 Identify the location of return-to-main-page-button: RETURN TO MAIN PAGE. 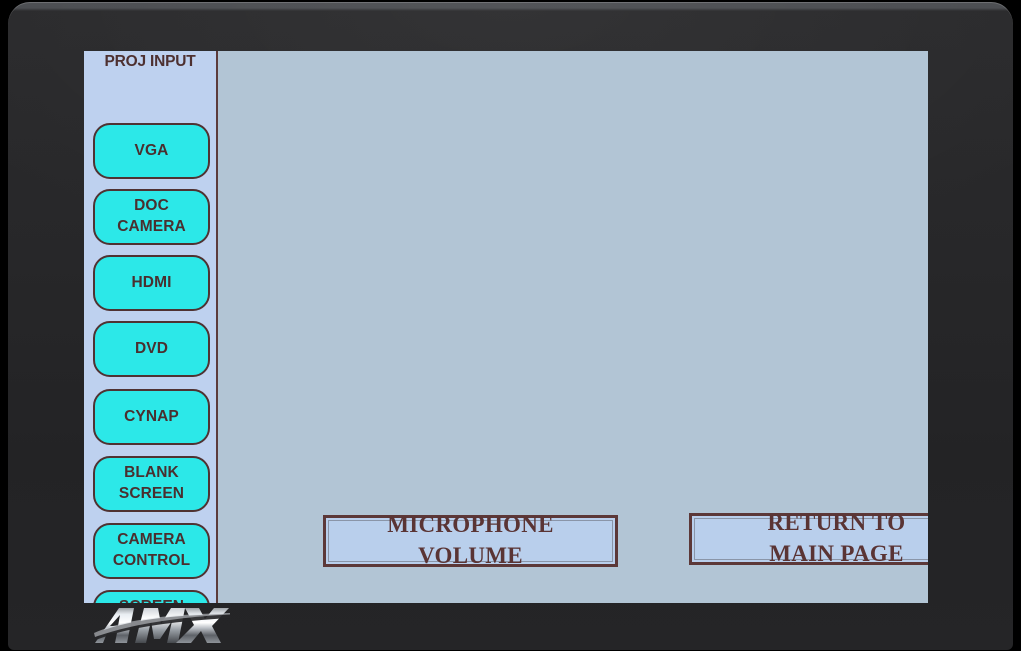
(808, 538).